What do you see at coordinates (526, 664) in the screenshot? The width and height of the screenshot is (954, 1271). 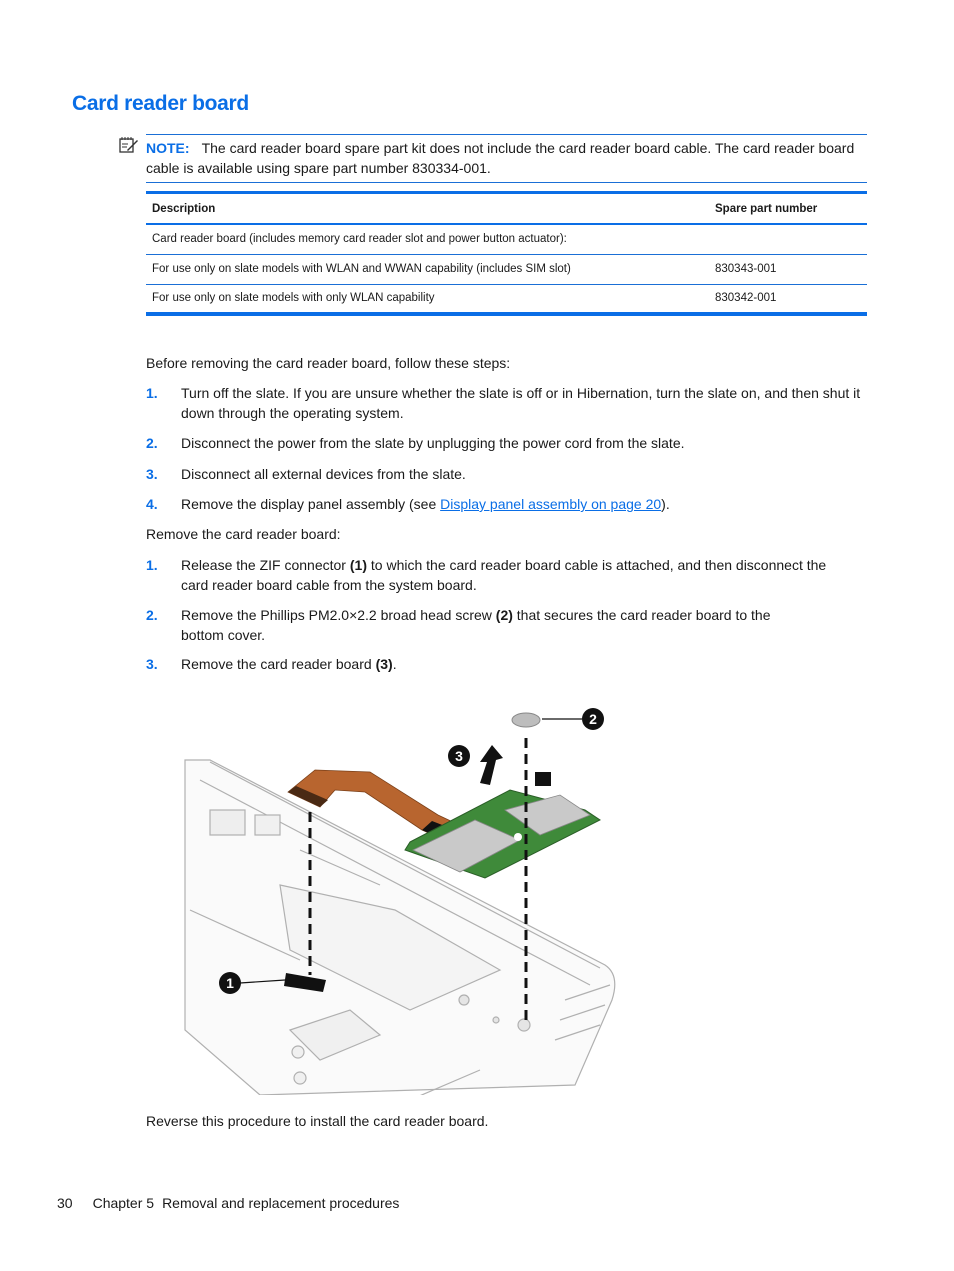 I see `step-text: Remove the card reader board (3).` at bounding box center [526, 664].